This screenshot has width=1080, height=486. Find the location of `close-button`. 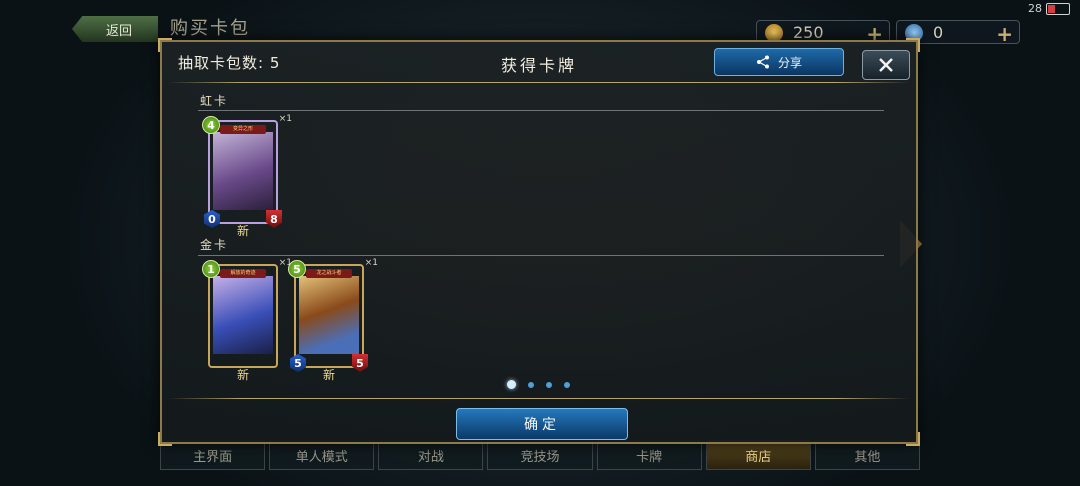

close-button is located at coordinates (886, 65).